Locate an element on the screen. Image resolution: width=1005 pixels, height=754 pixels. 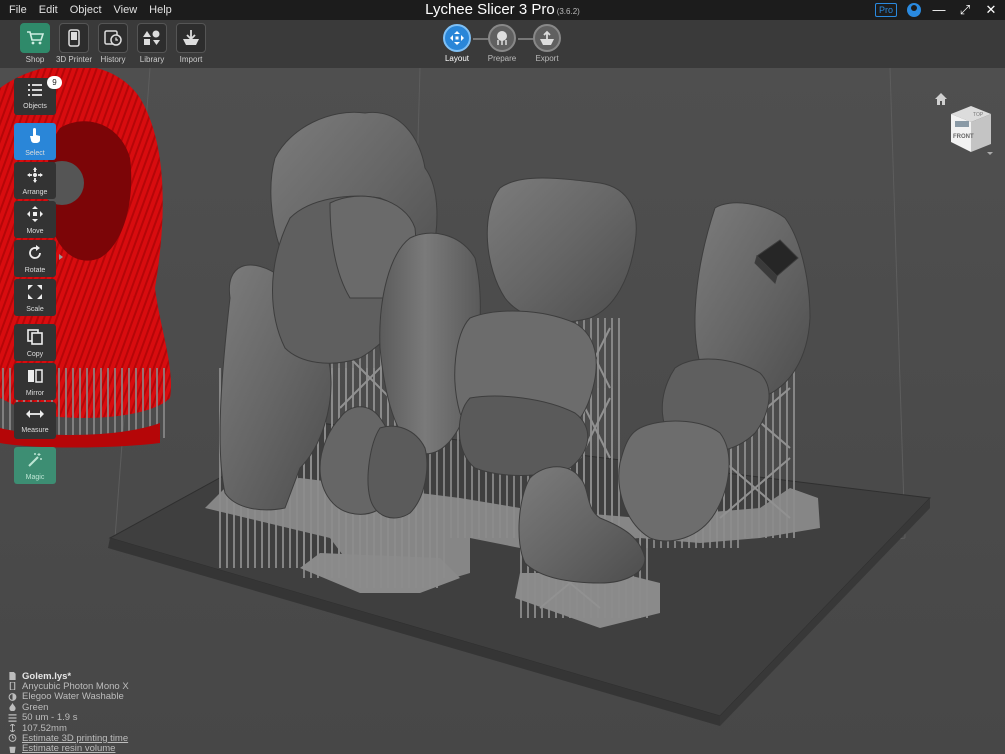
magic-wand-icon is located at coordinates (35, 460).